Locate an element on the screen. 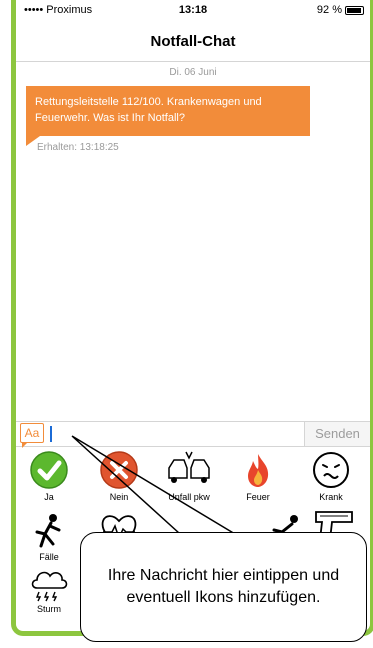  icon-label: Unfall pkw is located at coordinates (189, 497).